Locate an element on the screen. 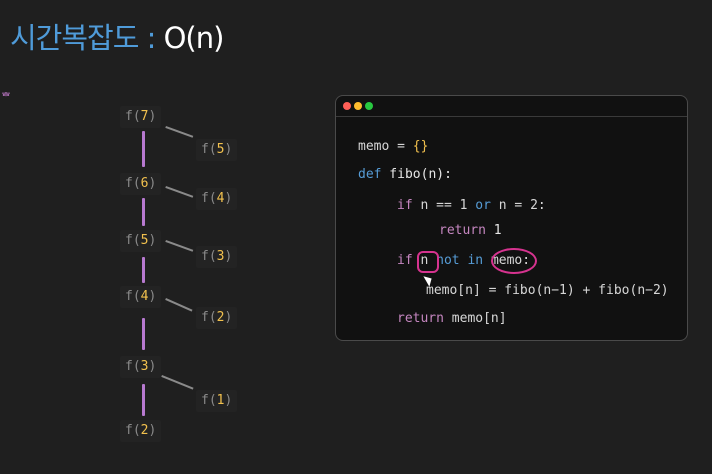 Image resolution: width=712 pixels, height=474 pixels. close-dot-icon is located at coordinates (347, 106).